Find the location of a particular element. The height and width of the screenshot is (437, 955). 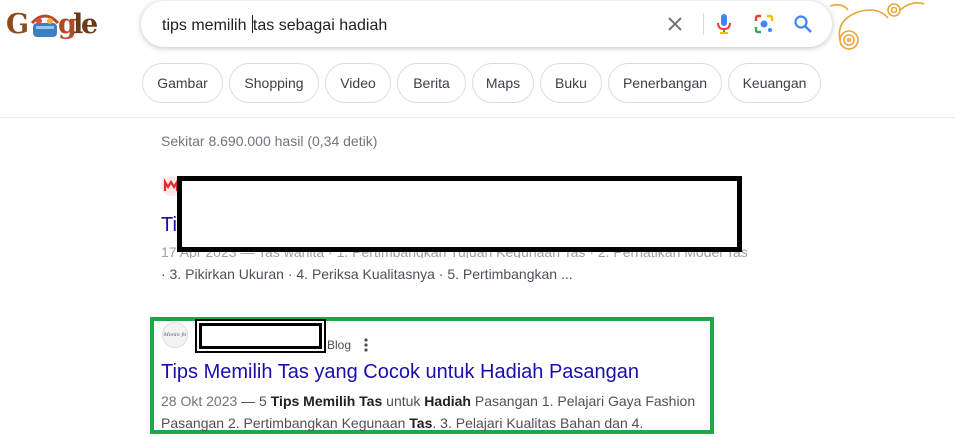

google-lens-icon is located at coordinates (764, 24).